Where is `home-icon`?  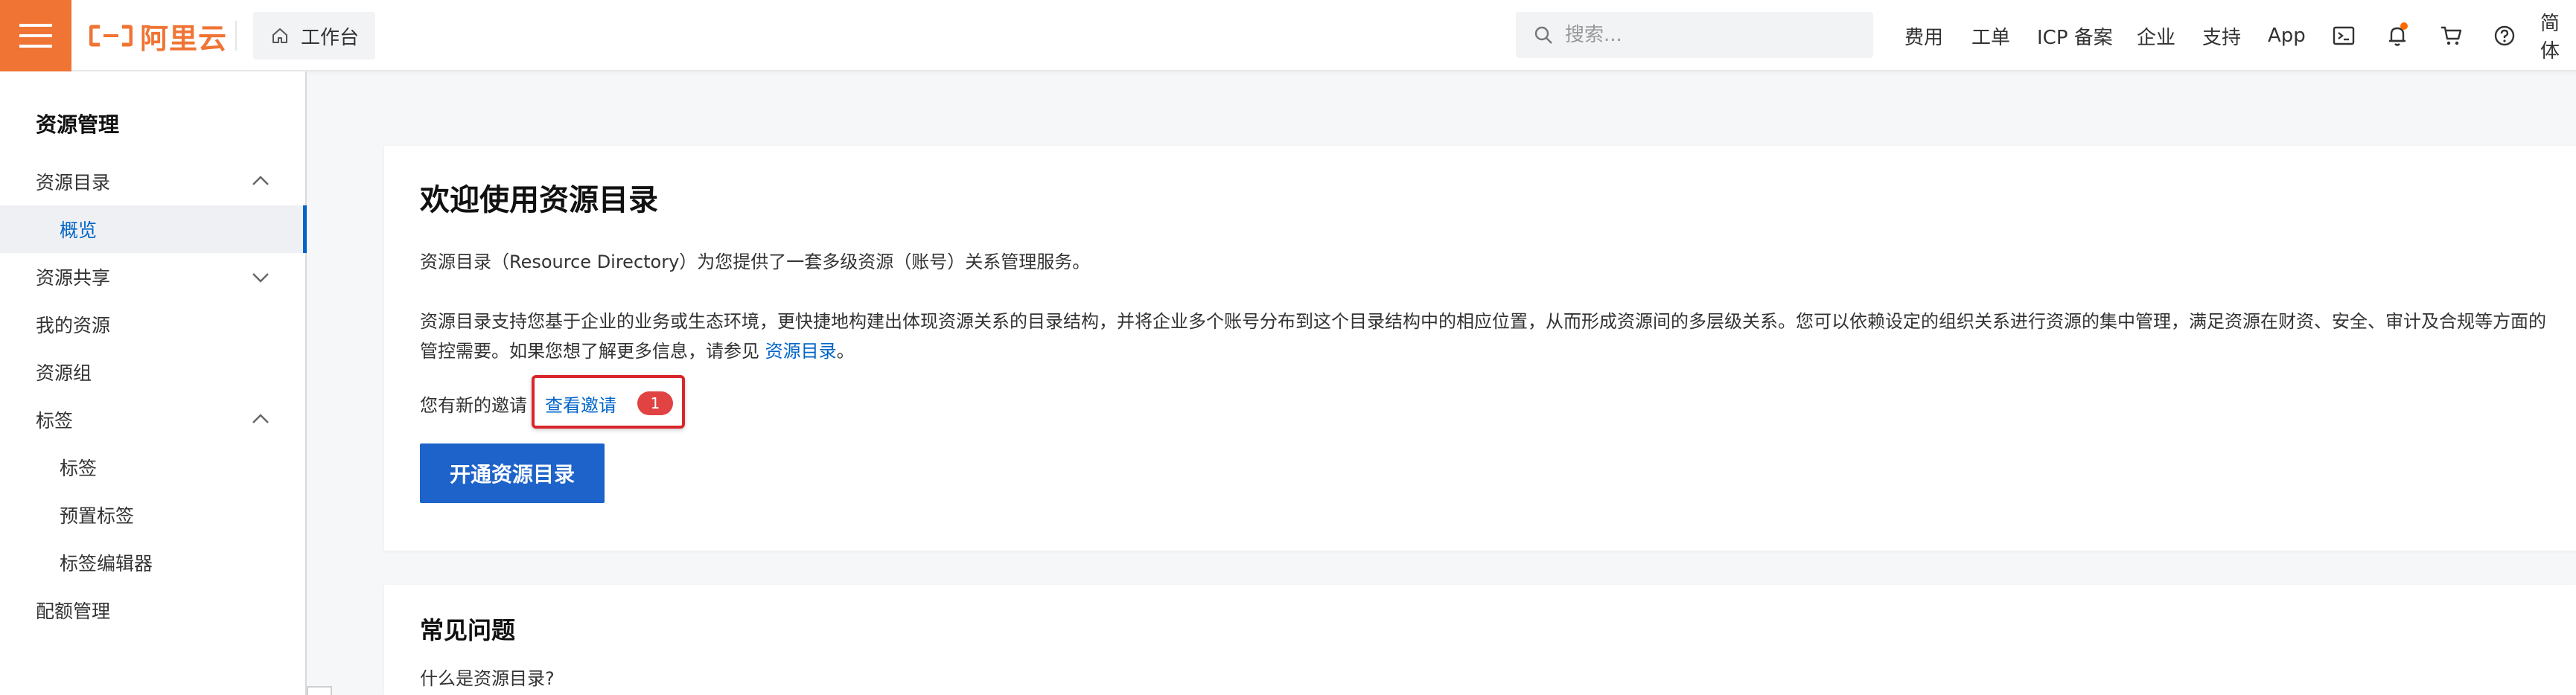
home-icon is located at coordinates (279, 35).